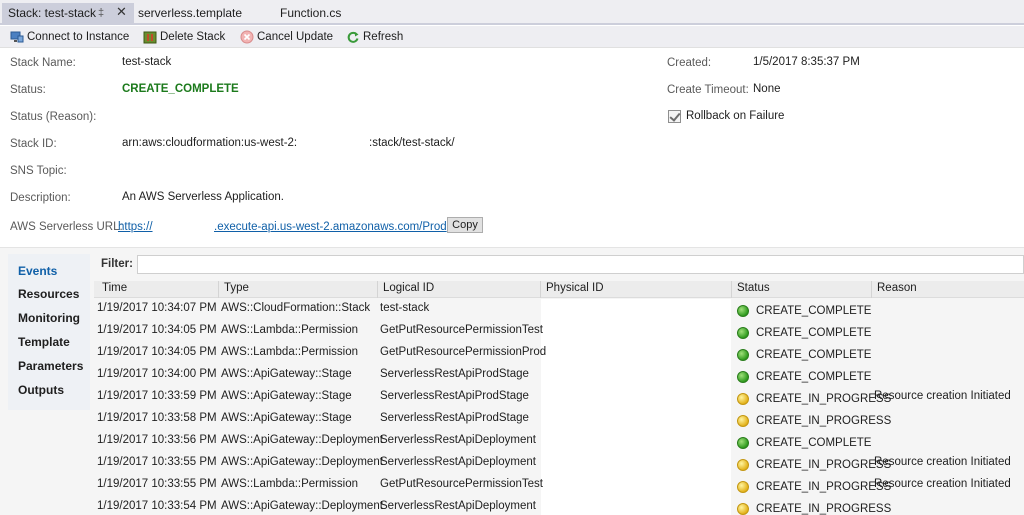 Image resolution: width=1024 pixels, height=515 pixels. What do you see at coordinates (210, 143) in the screenshot?
I see `stack-id-prefix: arn:aws:cloudformation:us-west-2:` at bounding box center [210, 143].